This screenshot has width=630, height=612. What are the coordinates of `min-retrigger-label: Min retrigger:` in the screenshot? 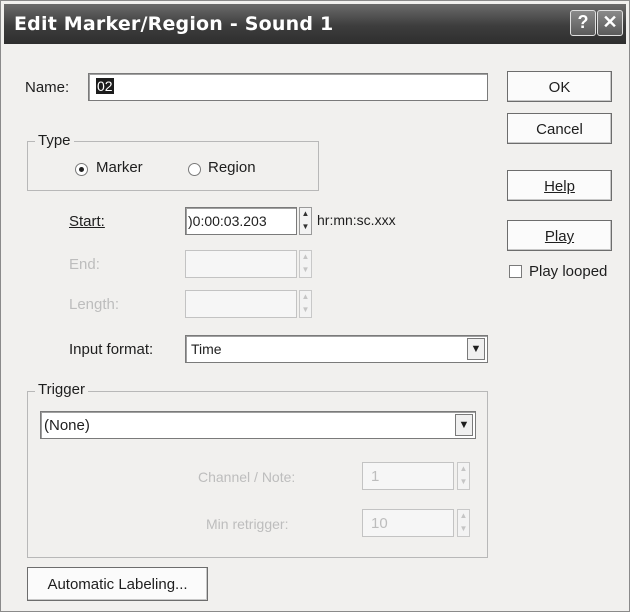 It's located at (247, 524).